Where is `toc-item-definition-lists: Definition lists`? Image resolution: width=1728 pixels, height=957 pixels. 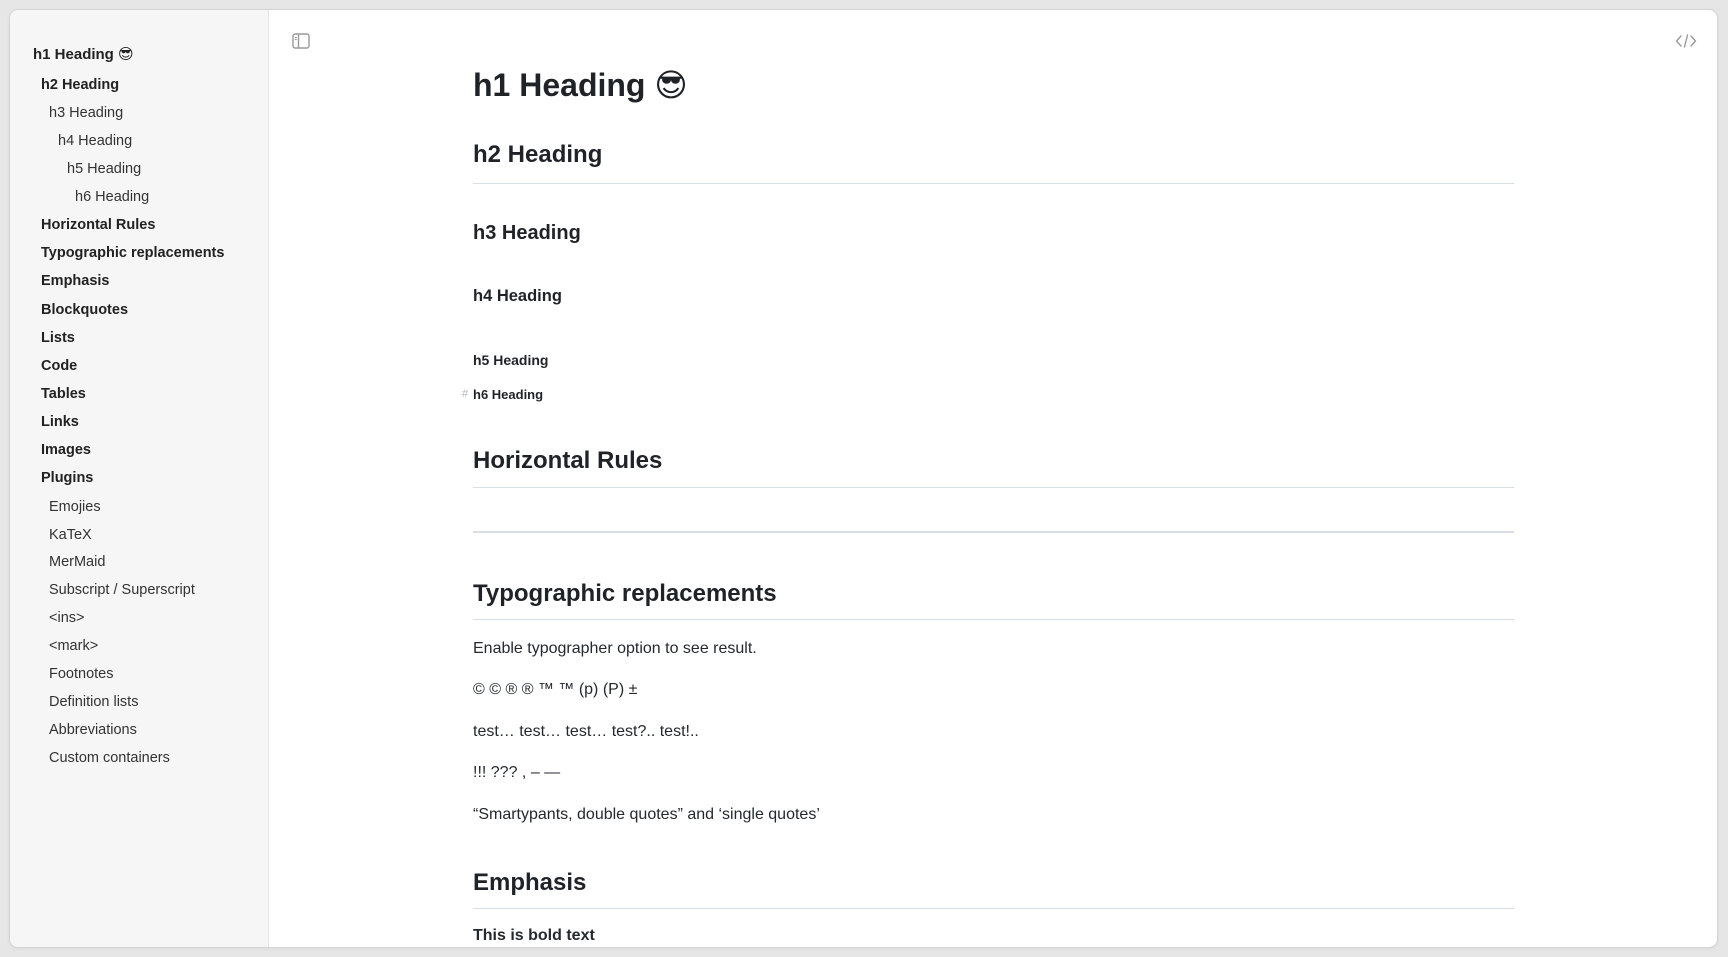 toc-item-definition-lists: Definition lists is located at coordinates (93, 702).